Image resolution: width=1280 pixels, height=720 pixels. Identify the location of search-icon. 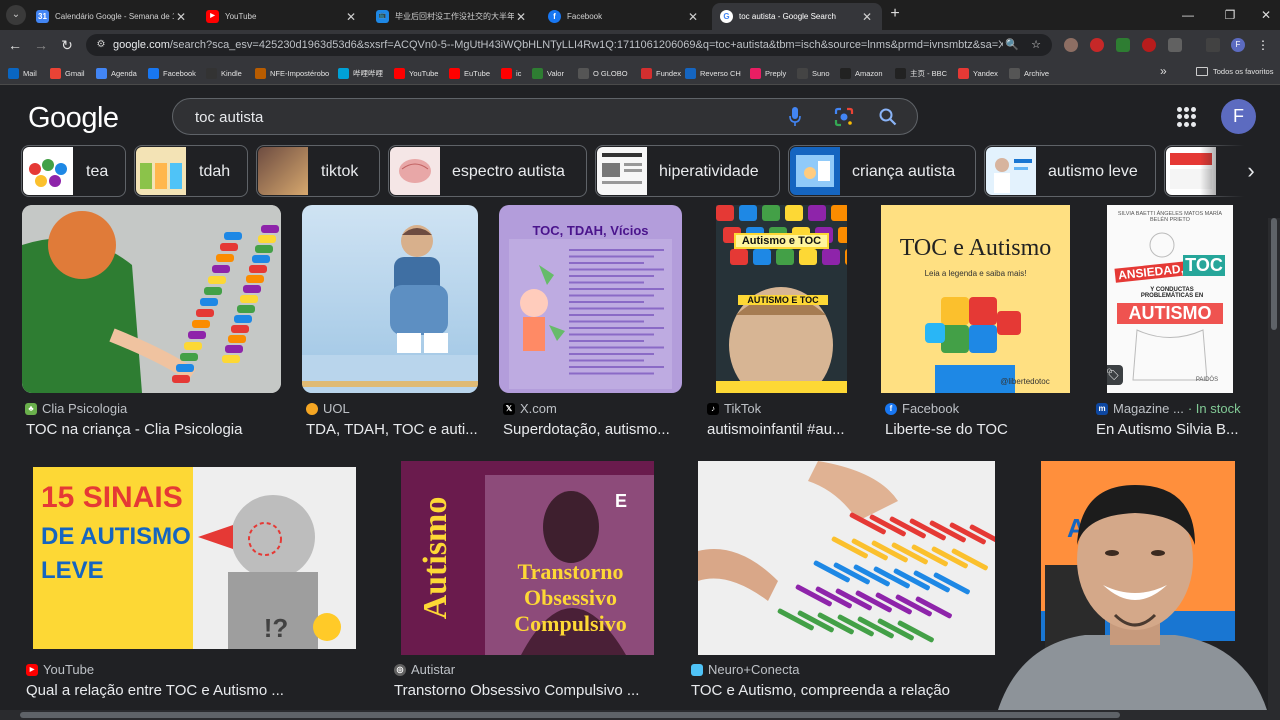
(888, 117).